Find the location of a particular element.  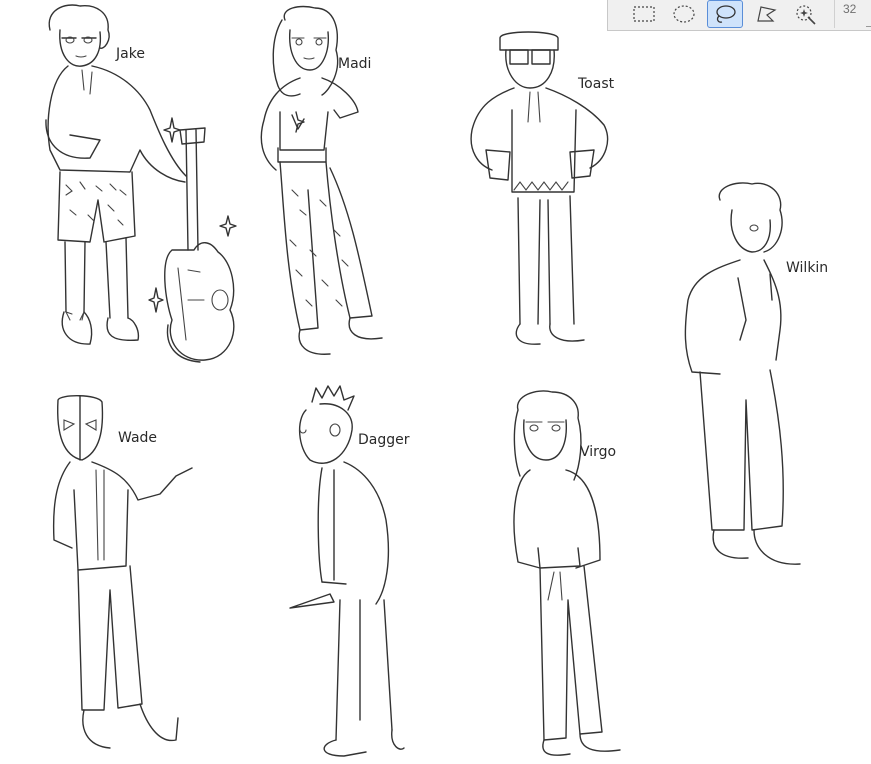

label-madi: Madi is located at coordinates (354, 64).